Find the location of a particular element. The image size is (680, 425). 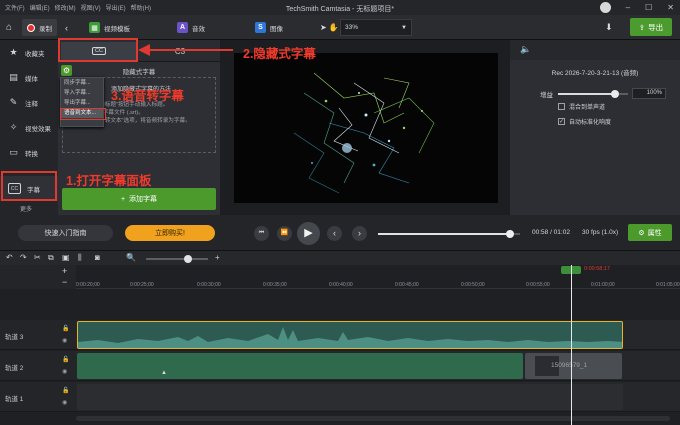

chevron-down-icon: ▼ is located at coordinates (404, 27).